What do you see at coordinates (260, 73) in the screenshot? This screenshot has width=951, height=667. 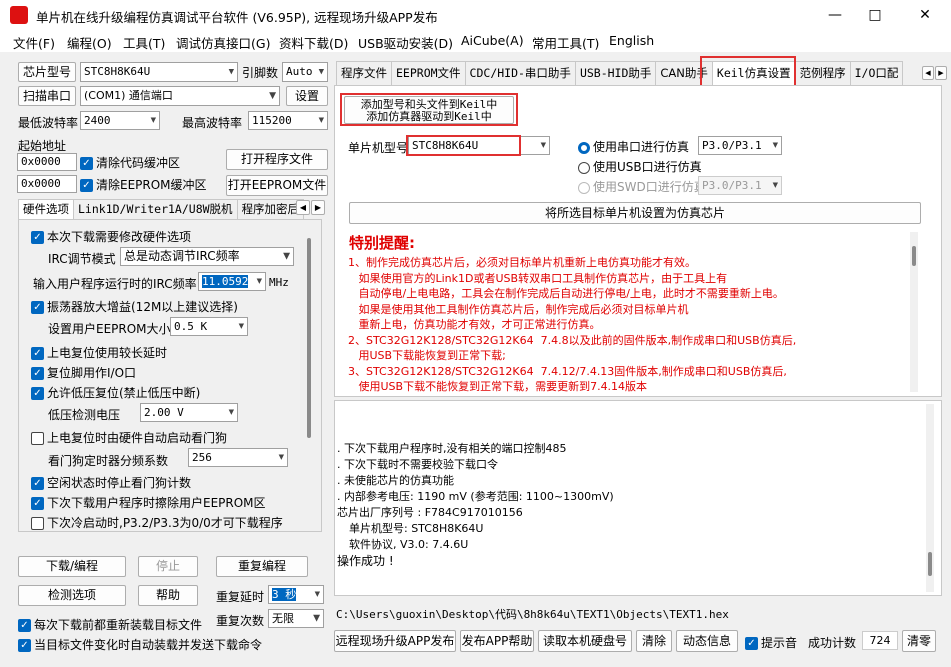 I see `pin-count-label: 引脚数` at bounding box center [260, 73].